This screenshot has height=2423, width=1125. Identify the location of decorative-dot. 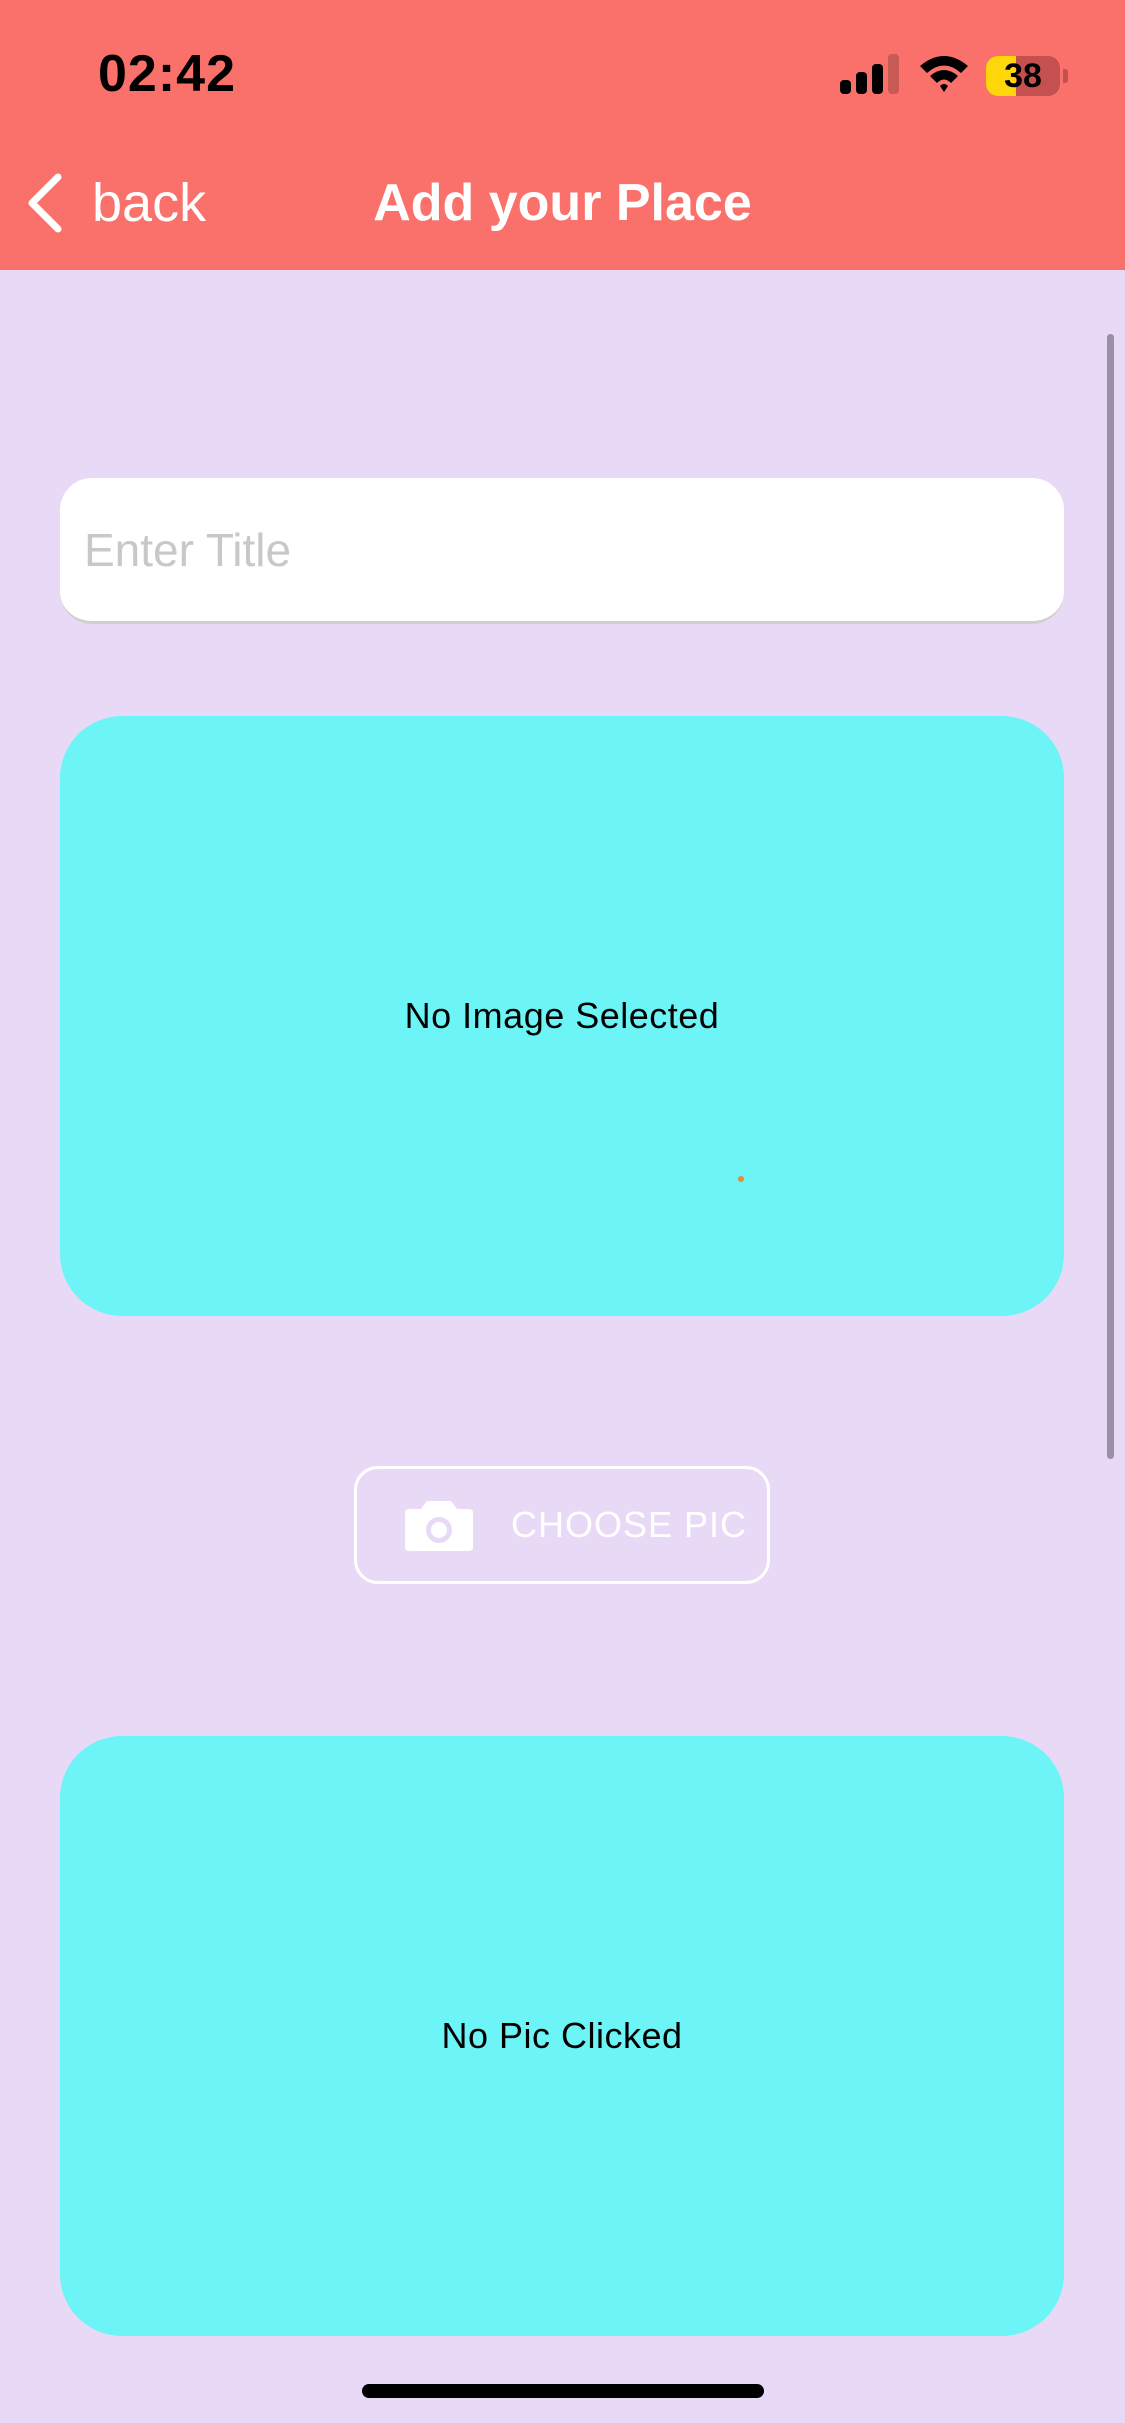
(741, 1179).